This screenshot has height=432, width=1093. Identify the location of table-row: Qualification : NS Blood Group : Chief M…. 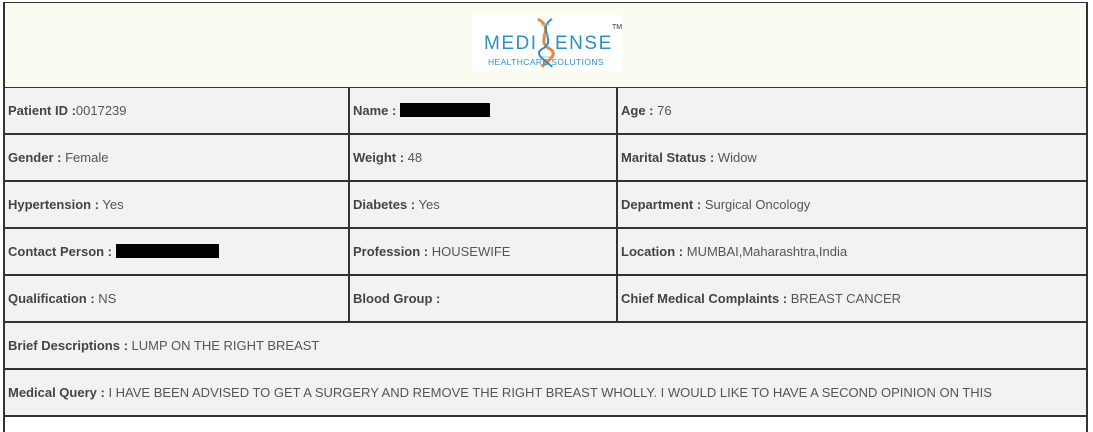
(545, 299).